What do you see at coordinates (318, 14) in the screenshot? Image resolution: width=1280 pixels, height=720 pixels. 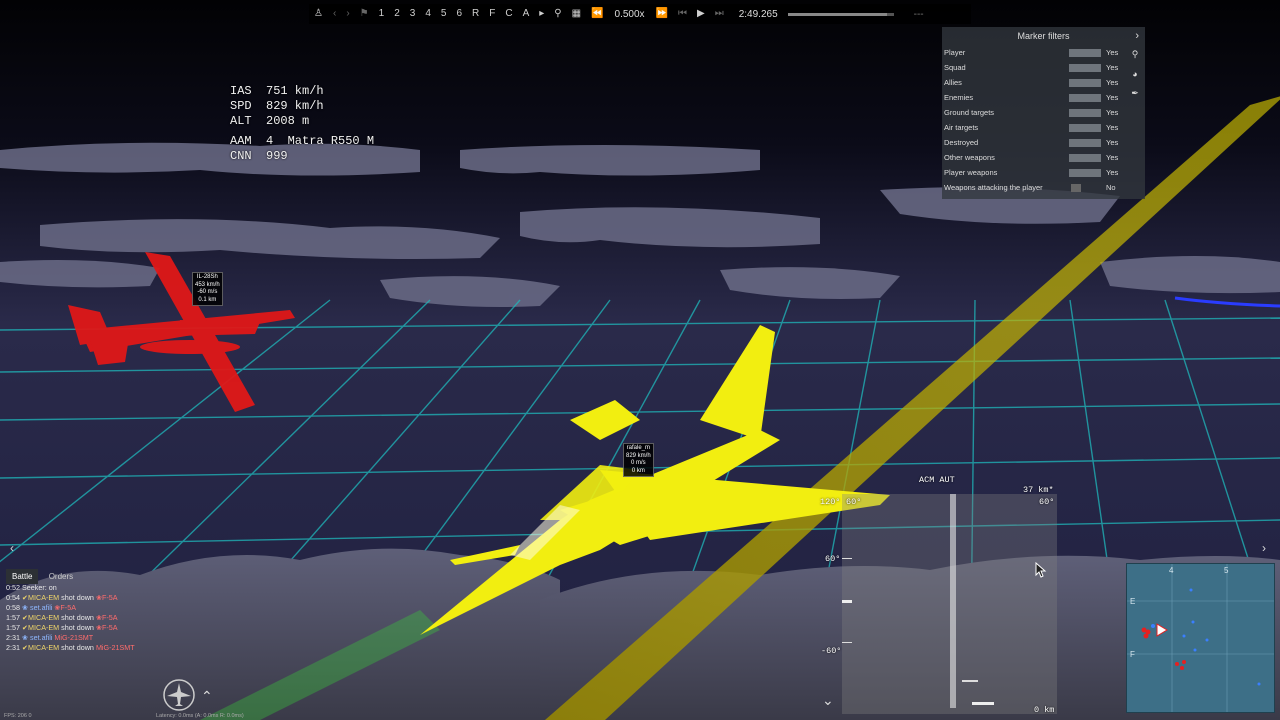 I see `camera-icon: ♙` at bounding box center [318, 14].